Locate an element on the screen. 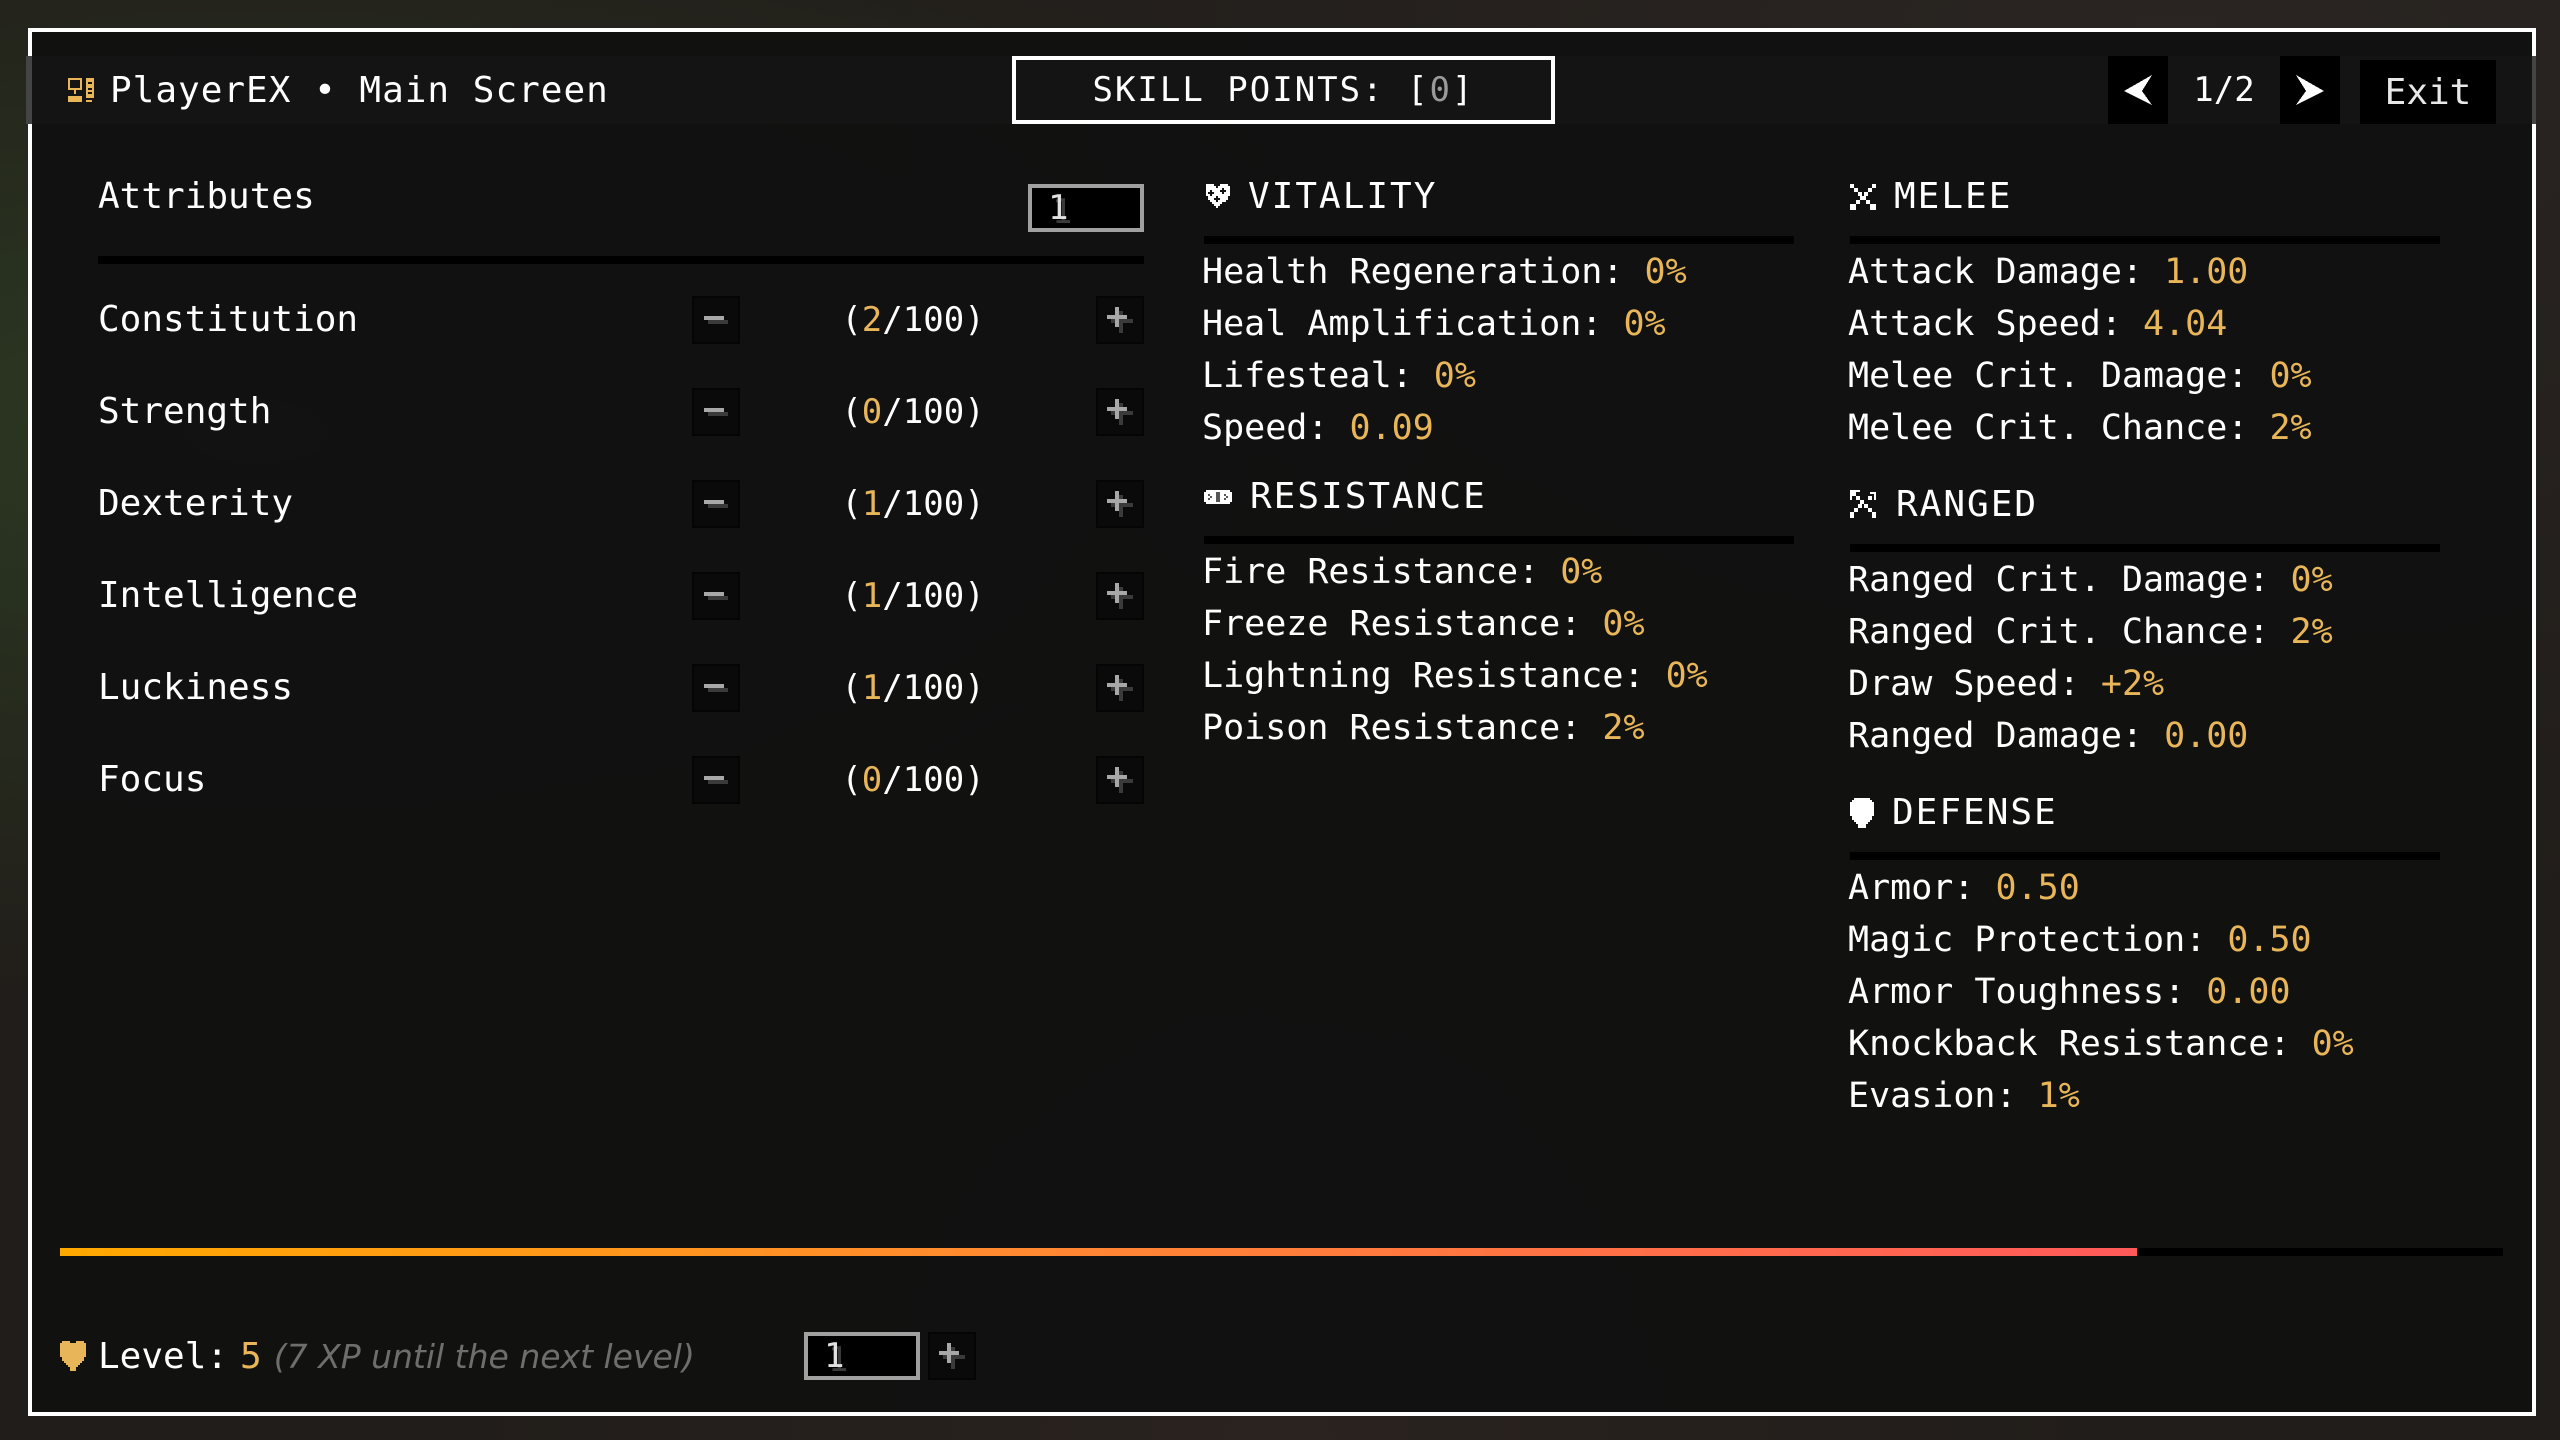  stat-value: 1% is located at coordinates (2058, 1096).